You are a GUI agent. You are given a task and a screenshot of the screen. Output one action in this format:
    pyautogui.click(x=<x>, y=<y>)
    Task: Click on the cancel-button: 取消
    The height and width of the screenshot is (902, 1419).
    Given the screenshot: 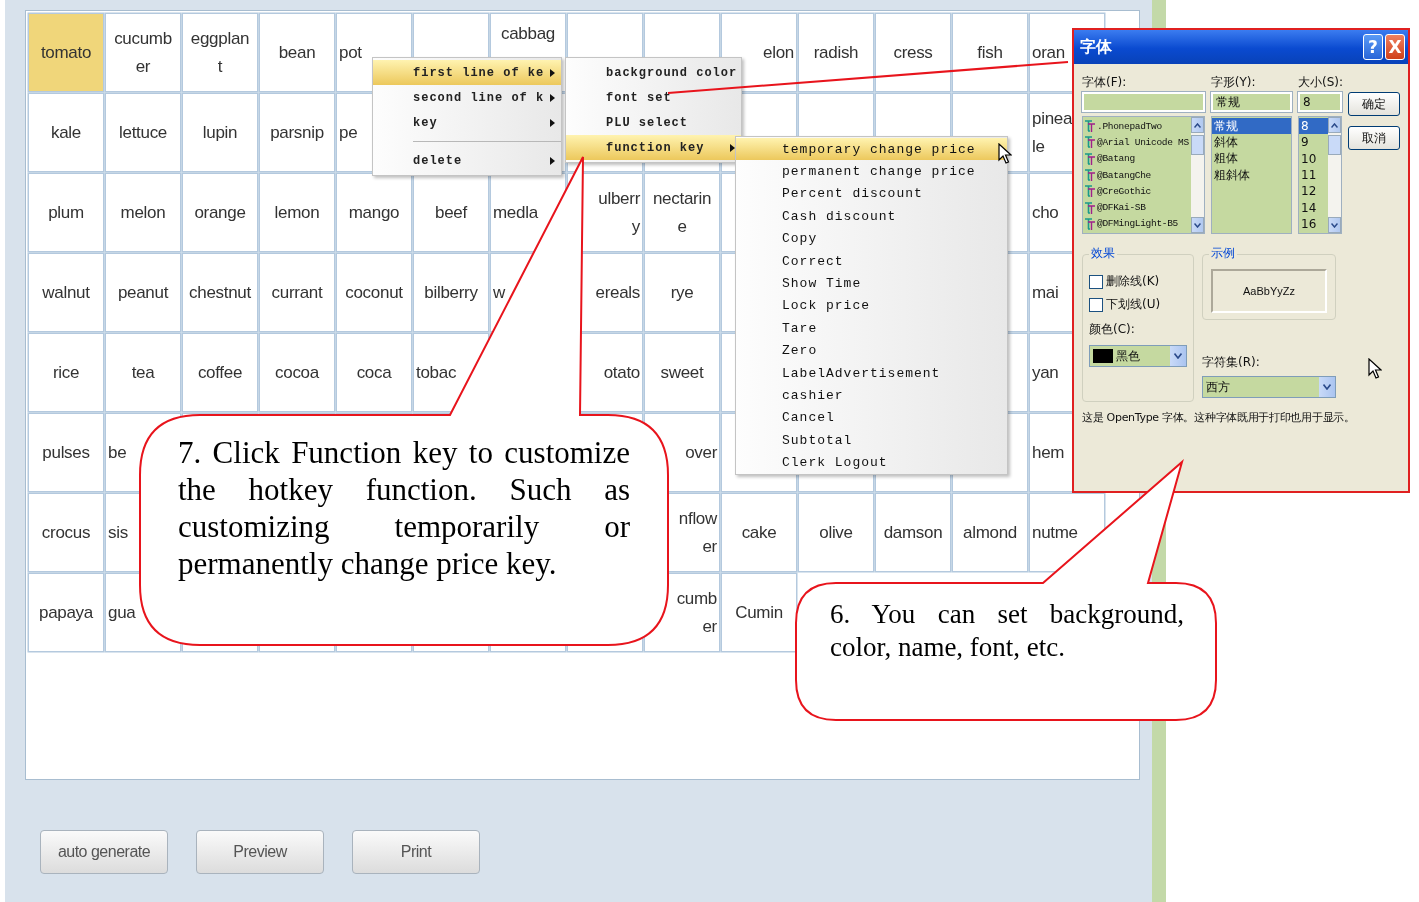 What is the action you would take?
    pyautogui.click(x=1374, y=138)
    